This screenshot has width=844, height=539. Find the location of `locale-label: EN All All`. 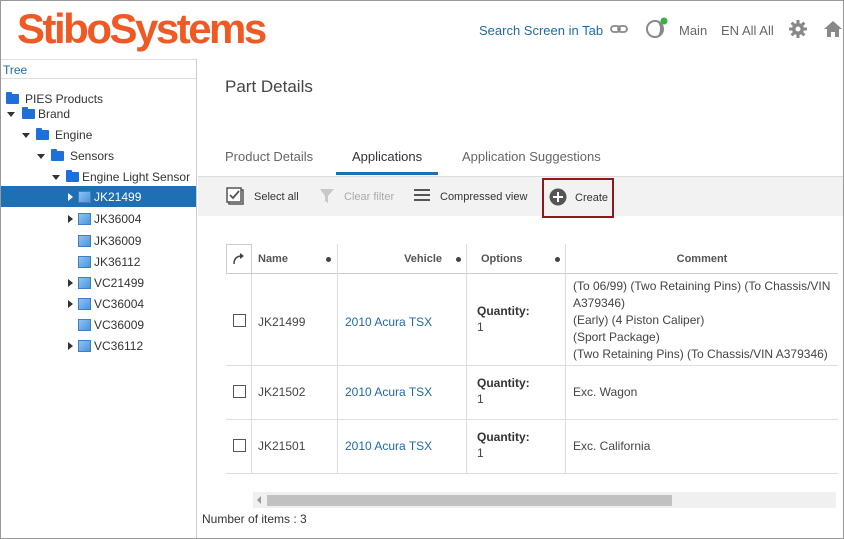

locale-label: EN All All is located at coordinates (747, 30).